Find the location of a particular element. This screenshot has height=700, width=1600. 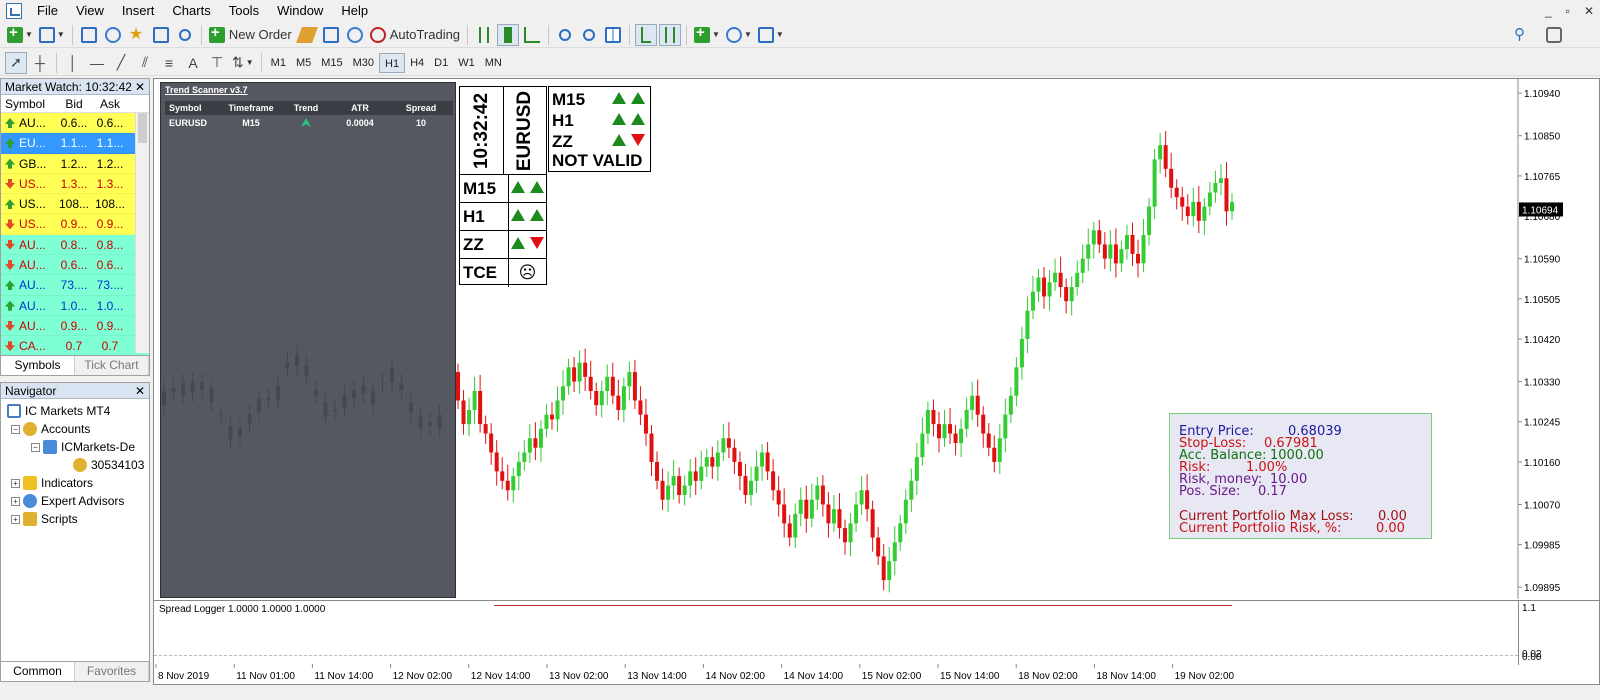

strategy-tester-button is located at coordinates (185, 35).